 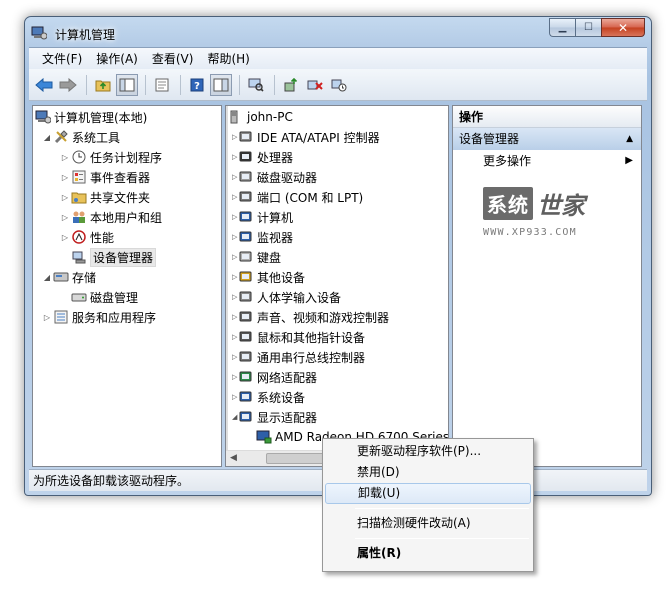 What do you see at coordinates (262, 217) in the screenshot?
I see `device-category: ▷ 计算机` at bounding box center [262, 217].